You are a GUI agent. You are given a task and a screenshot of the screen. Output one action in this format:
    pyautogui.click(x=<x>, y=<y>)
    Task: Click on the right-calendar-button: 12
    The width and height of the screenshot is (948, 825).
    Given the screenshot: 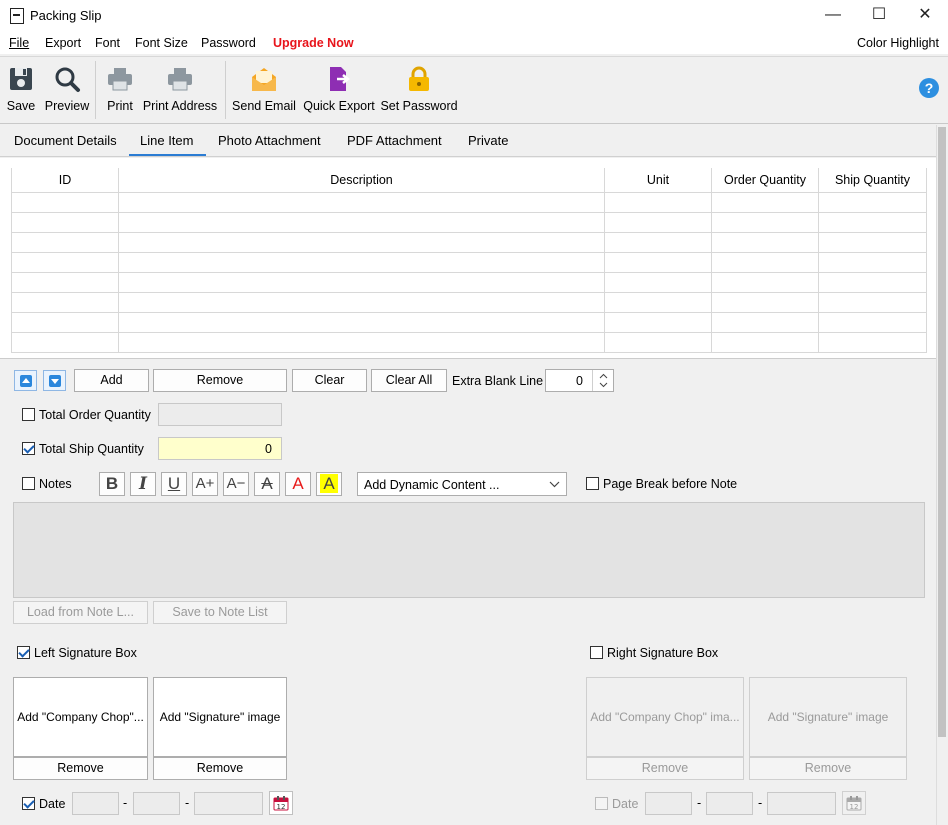 What is the action you would take?
    pyautogui.click(x=854, y=803)
    